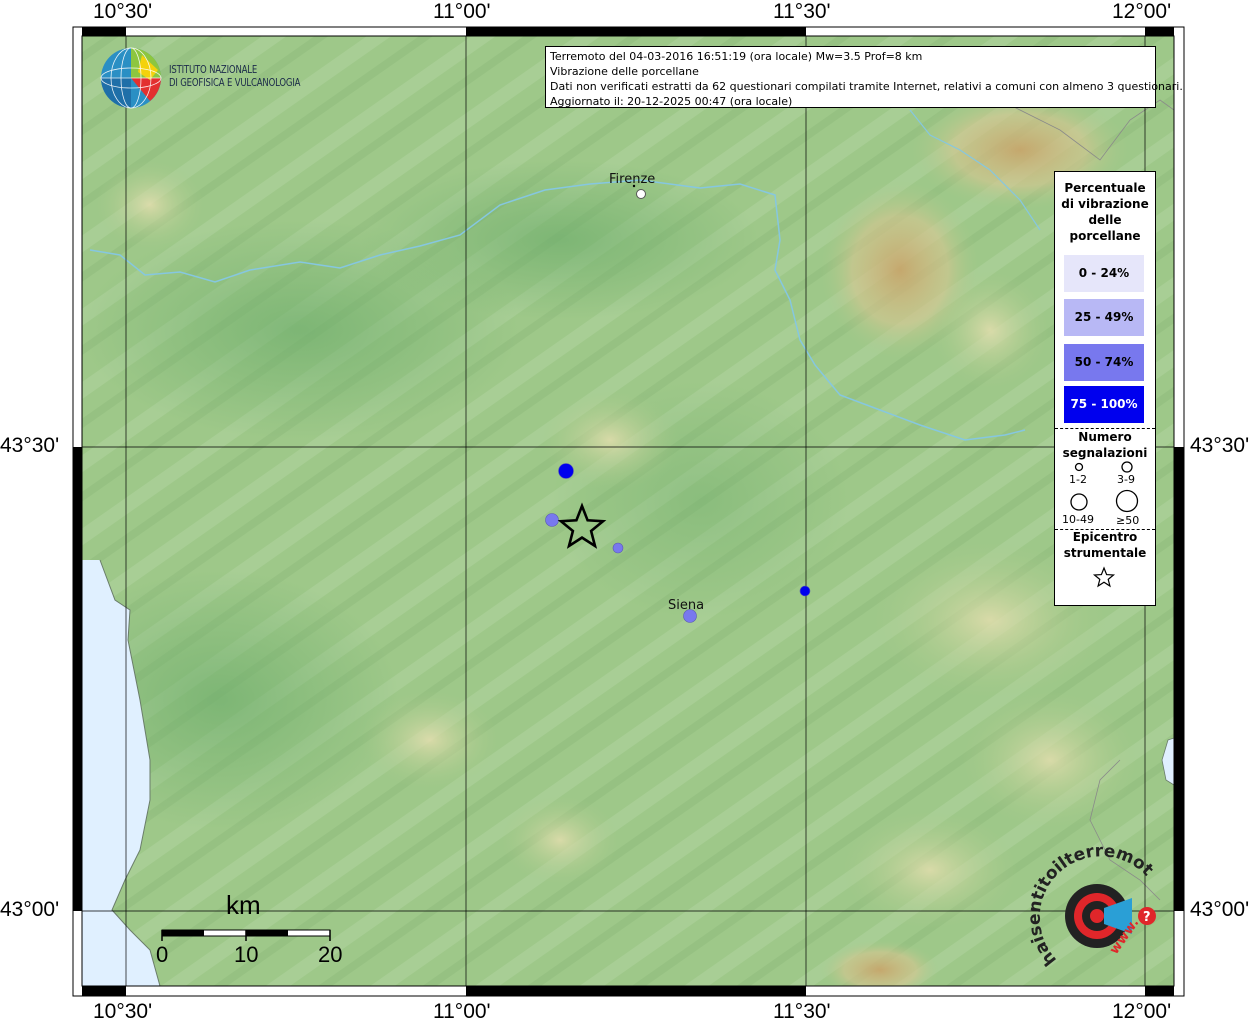  What do you see at coordinates (123, 1011) in the screenshot?
I see `lon-label-bottom-1: 10°30'` at bounding box center [123, 1011].